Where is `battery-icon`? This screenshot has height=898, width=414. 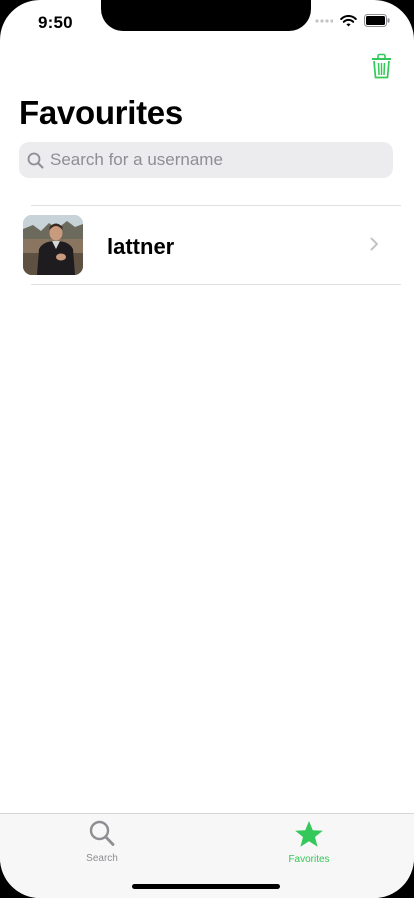
battery-icon is located at coordinates (377, 20).